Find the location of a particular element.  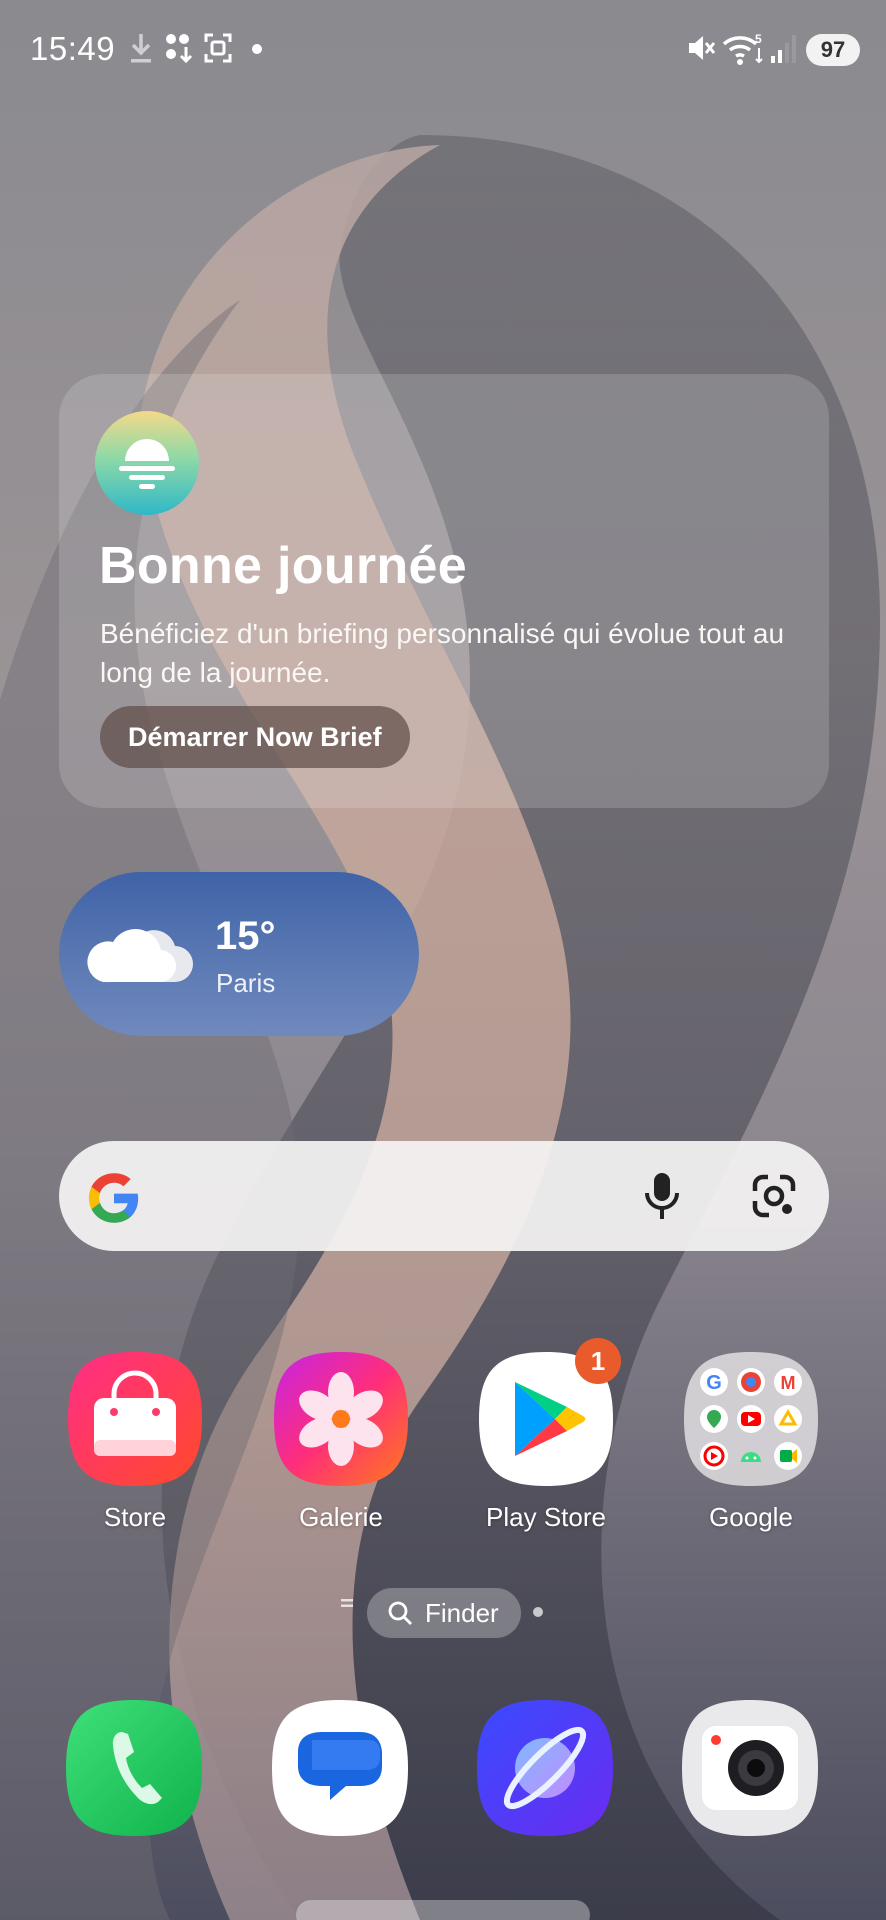

microphone-icon is located at coordinates (662, 1196).